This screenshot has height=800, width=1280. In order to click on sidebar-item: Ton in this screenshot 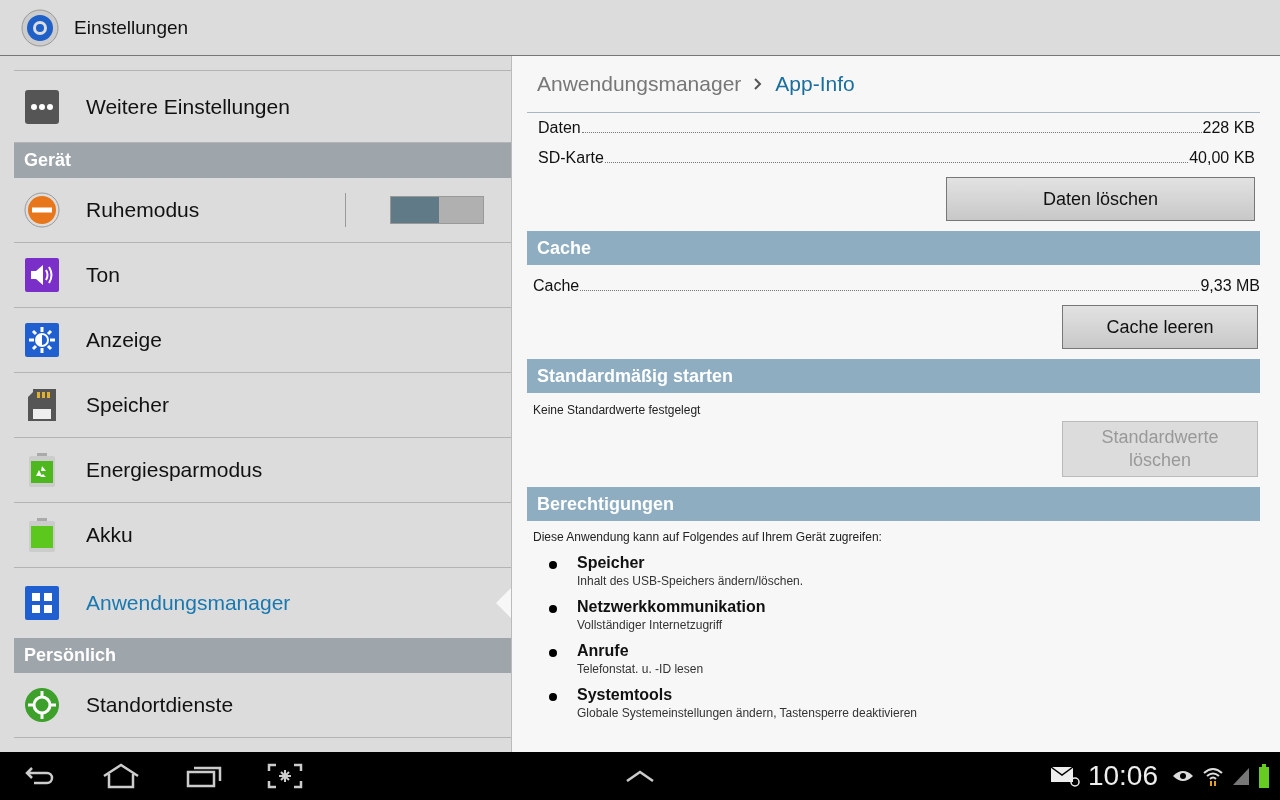, I will do `click(262, 275)`.